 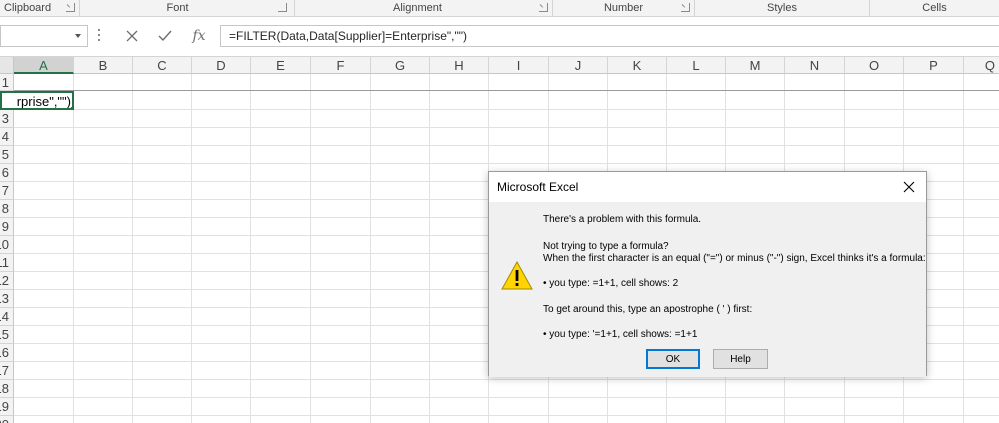 I want to click on check-icon, so click(x=165, y=36).